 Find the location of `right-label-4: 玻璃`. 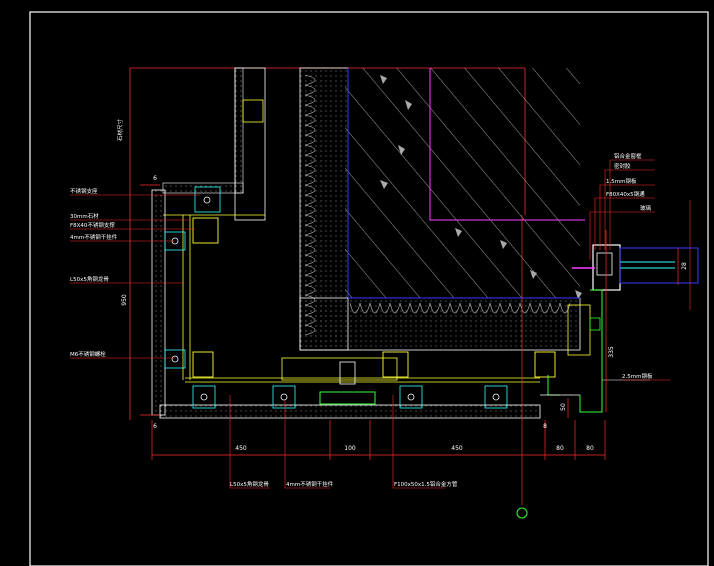

right-label-4: 玻璃 is located at coordinates (646, 208).